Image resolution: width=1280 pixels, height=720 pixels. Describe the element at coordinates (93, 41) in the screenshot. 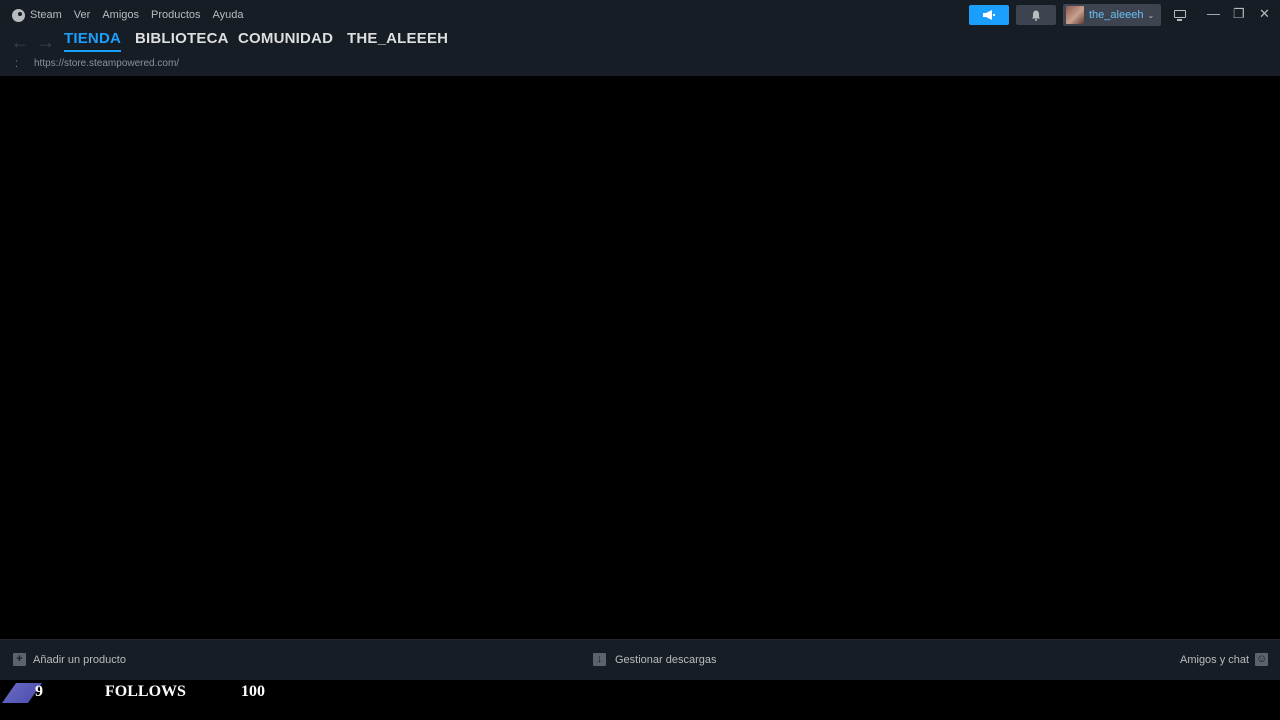

I see `tab-tienda: TIENDA` at that location.